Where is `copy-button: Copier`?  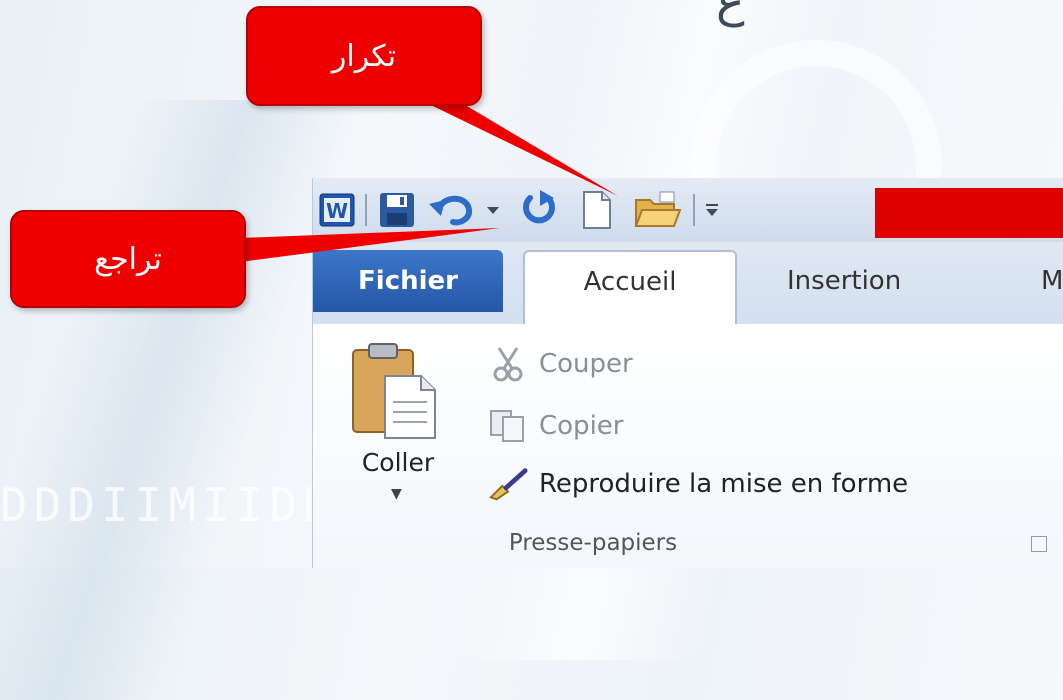
copy-button: Copier is located at coordinates (555, 426).